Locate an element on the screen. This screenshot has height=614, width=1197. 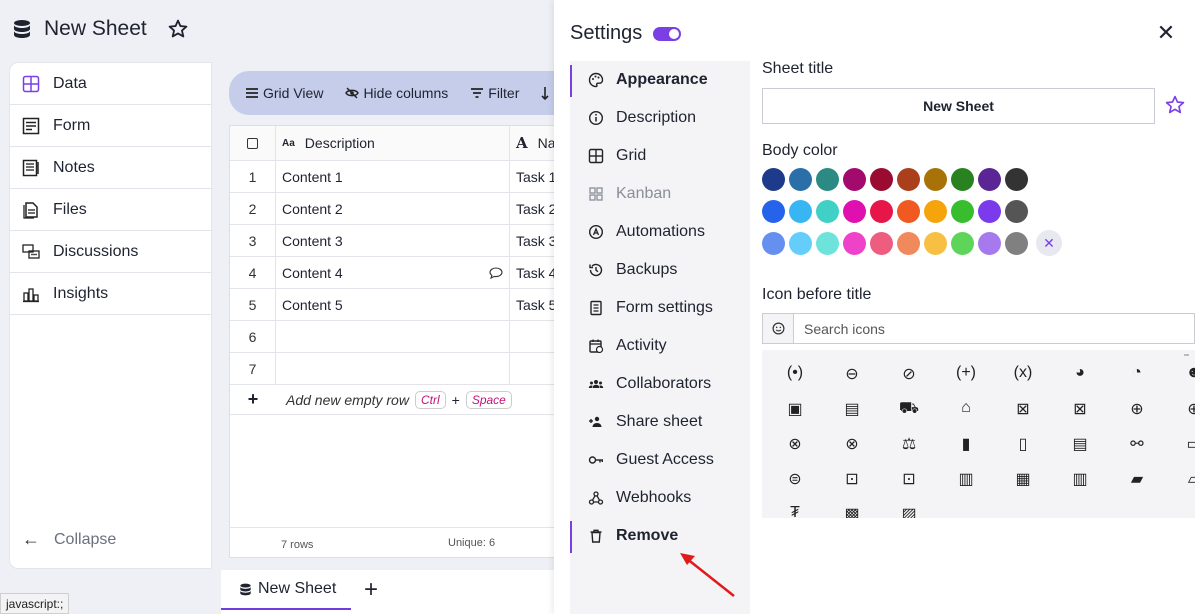
table-row: 5 Content 5 Task 5 is located at coordinates (392, 305).